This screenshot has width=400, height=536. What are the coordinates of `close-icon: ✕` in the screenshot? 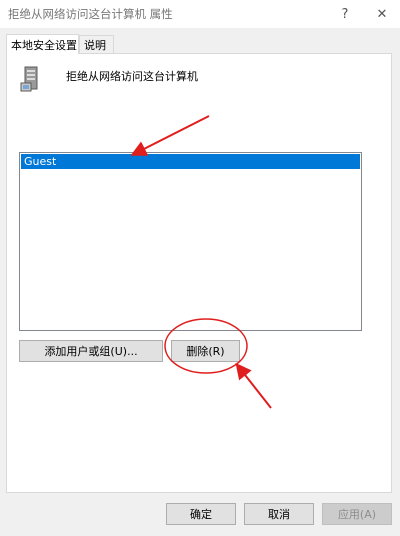 It's located at (382, 14).